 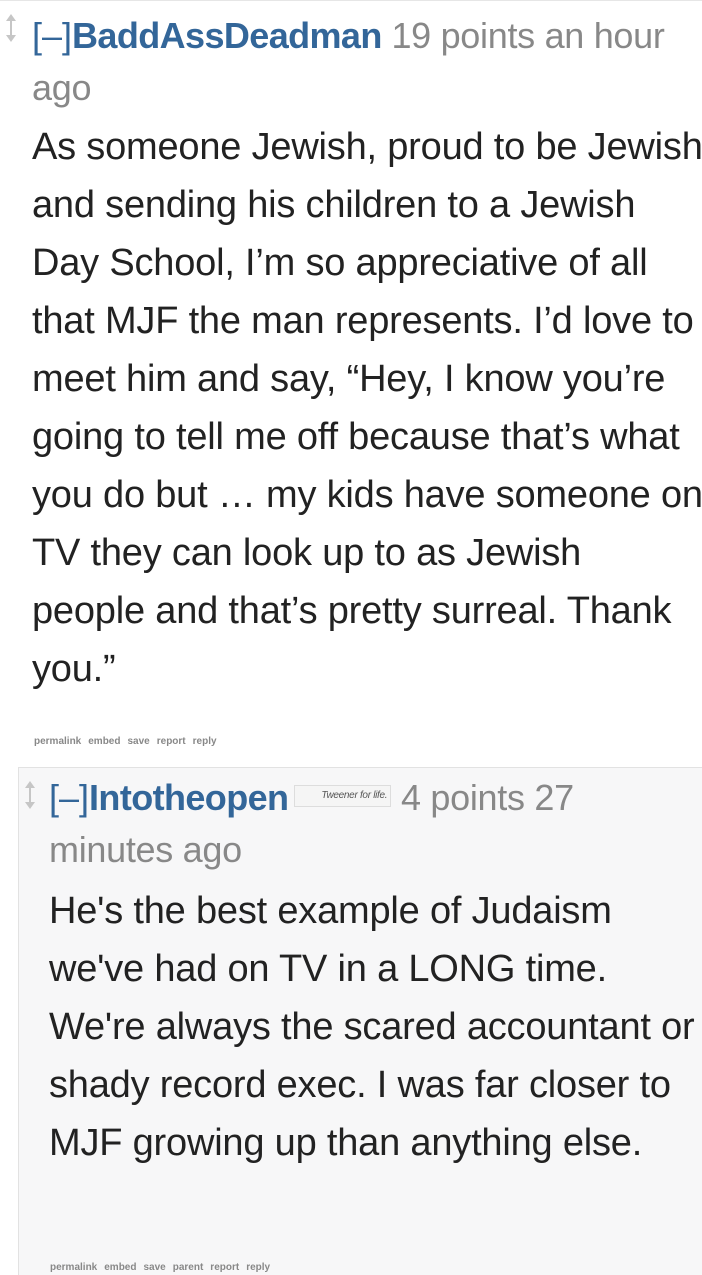 What do you see at coordinates (463, 35) in the screenshot?
I see `score: 19 points` at bounding box center [463, 35].